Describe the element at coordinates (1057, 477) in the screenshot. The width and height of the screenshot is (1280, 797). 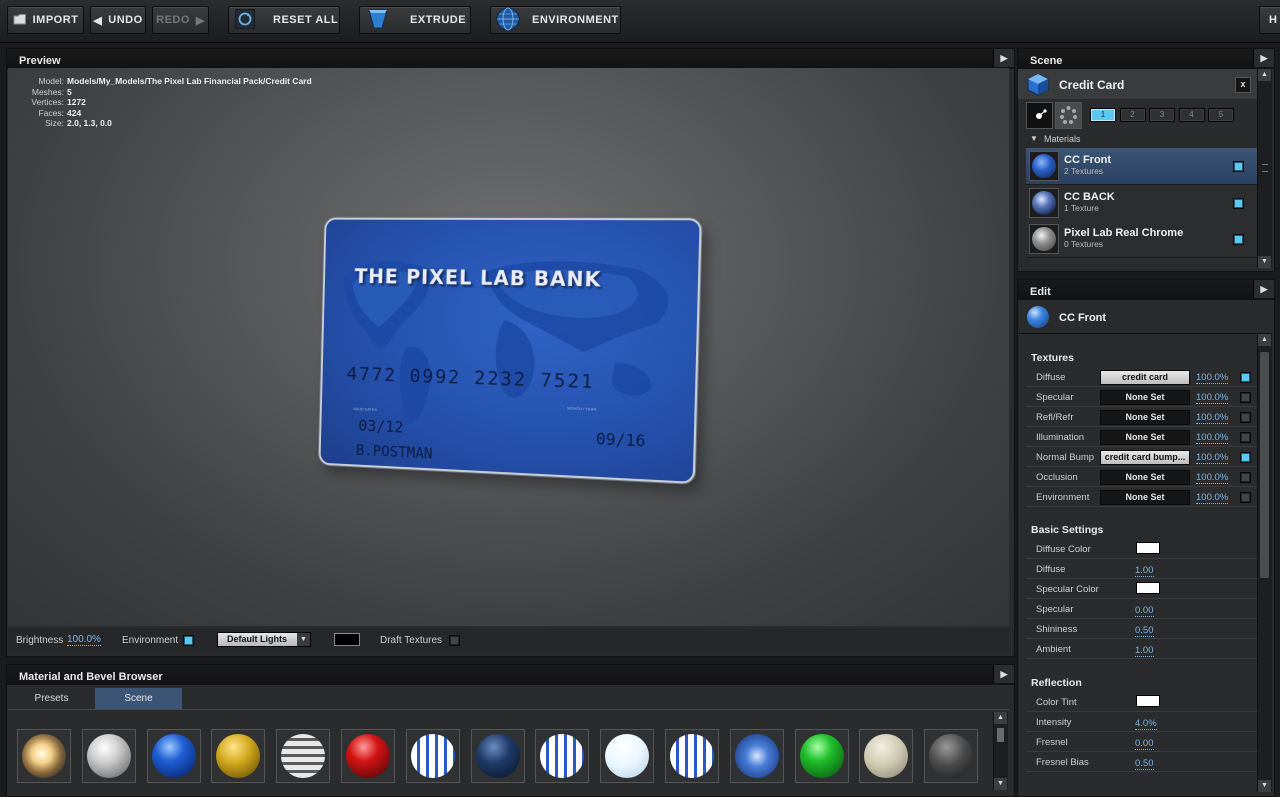
I see `texture-label: Occlusion` at that location.